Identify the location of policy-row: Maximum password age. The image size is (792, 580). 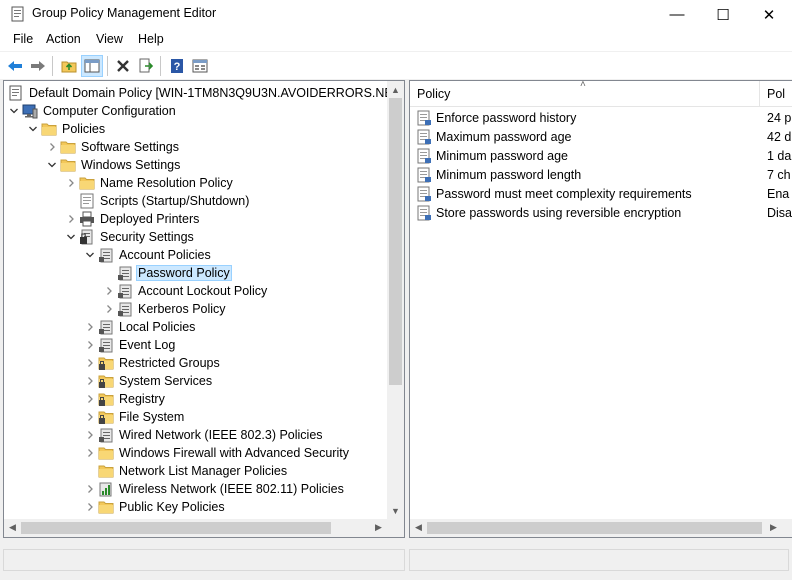
(493, 136).